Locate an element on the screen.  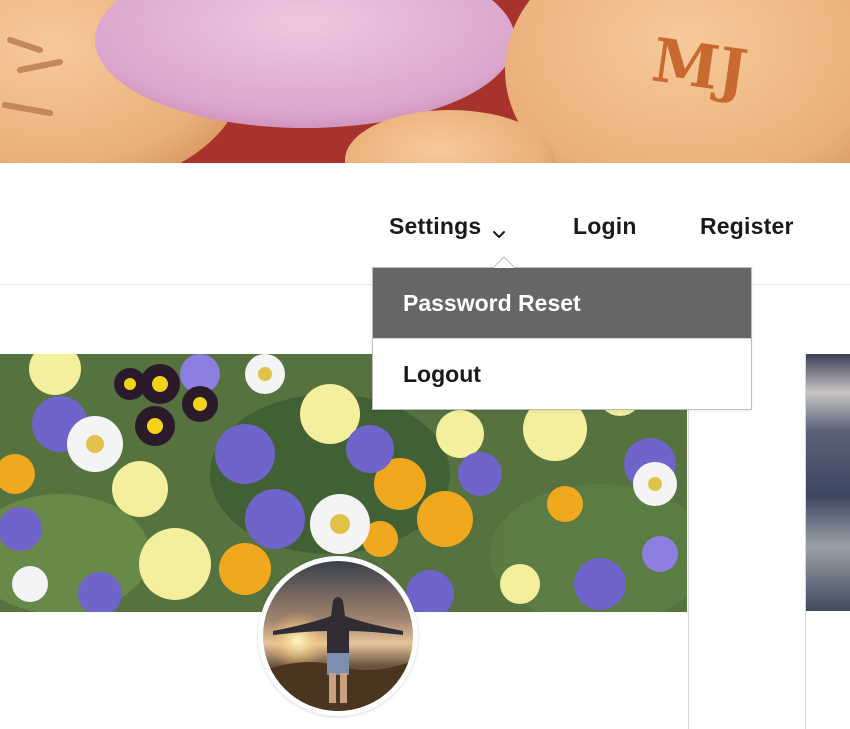
nav-register-label: Register is located at coordinates (747, 226).